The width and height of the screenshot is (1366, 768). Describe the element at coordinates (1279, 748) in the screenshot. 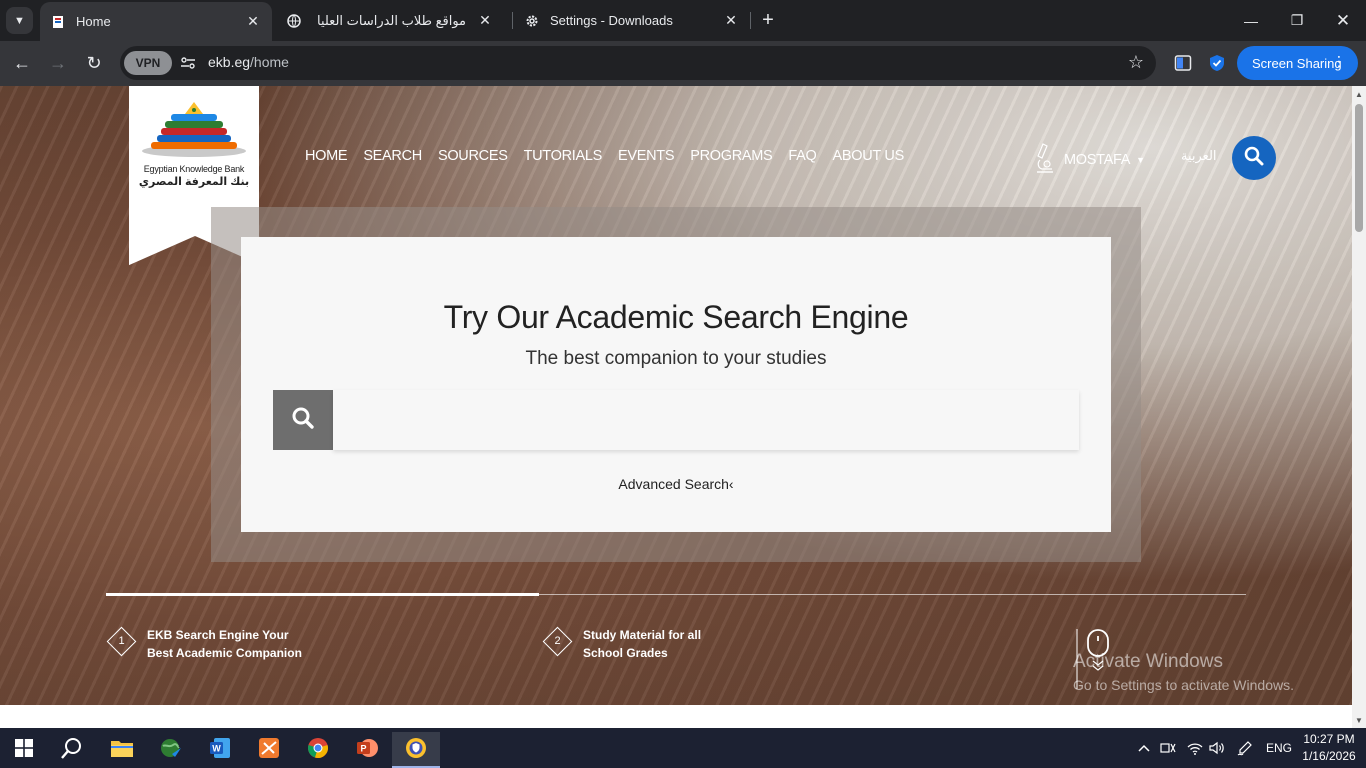

I see `input-language-indicator: ENG` at that location.